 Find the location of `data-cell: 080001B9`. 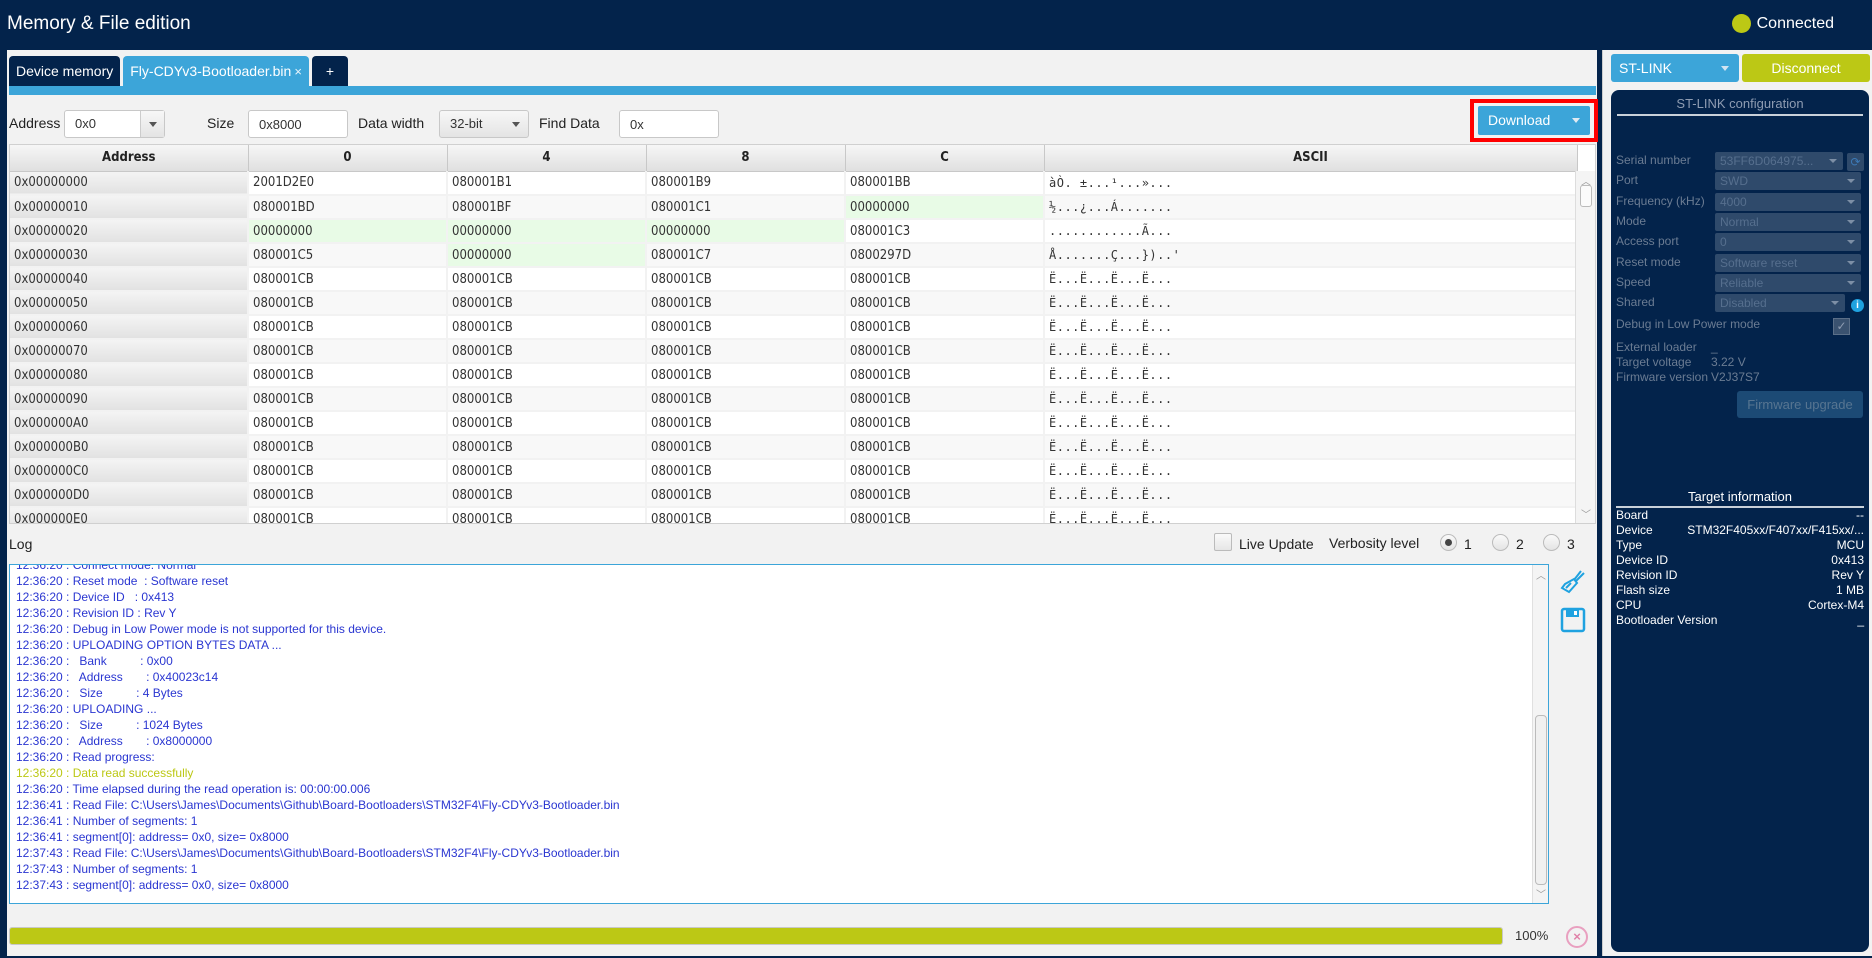

data-cell: 080001B9 is located at coordinates (746, 183).